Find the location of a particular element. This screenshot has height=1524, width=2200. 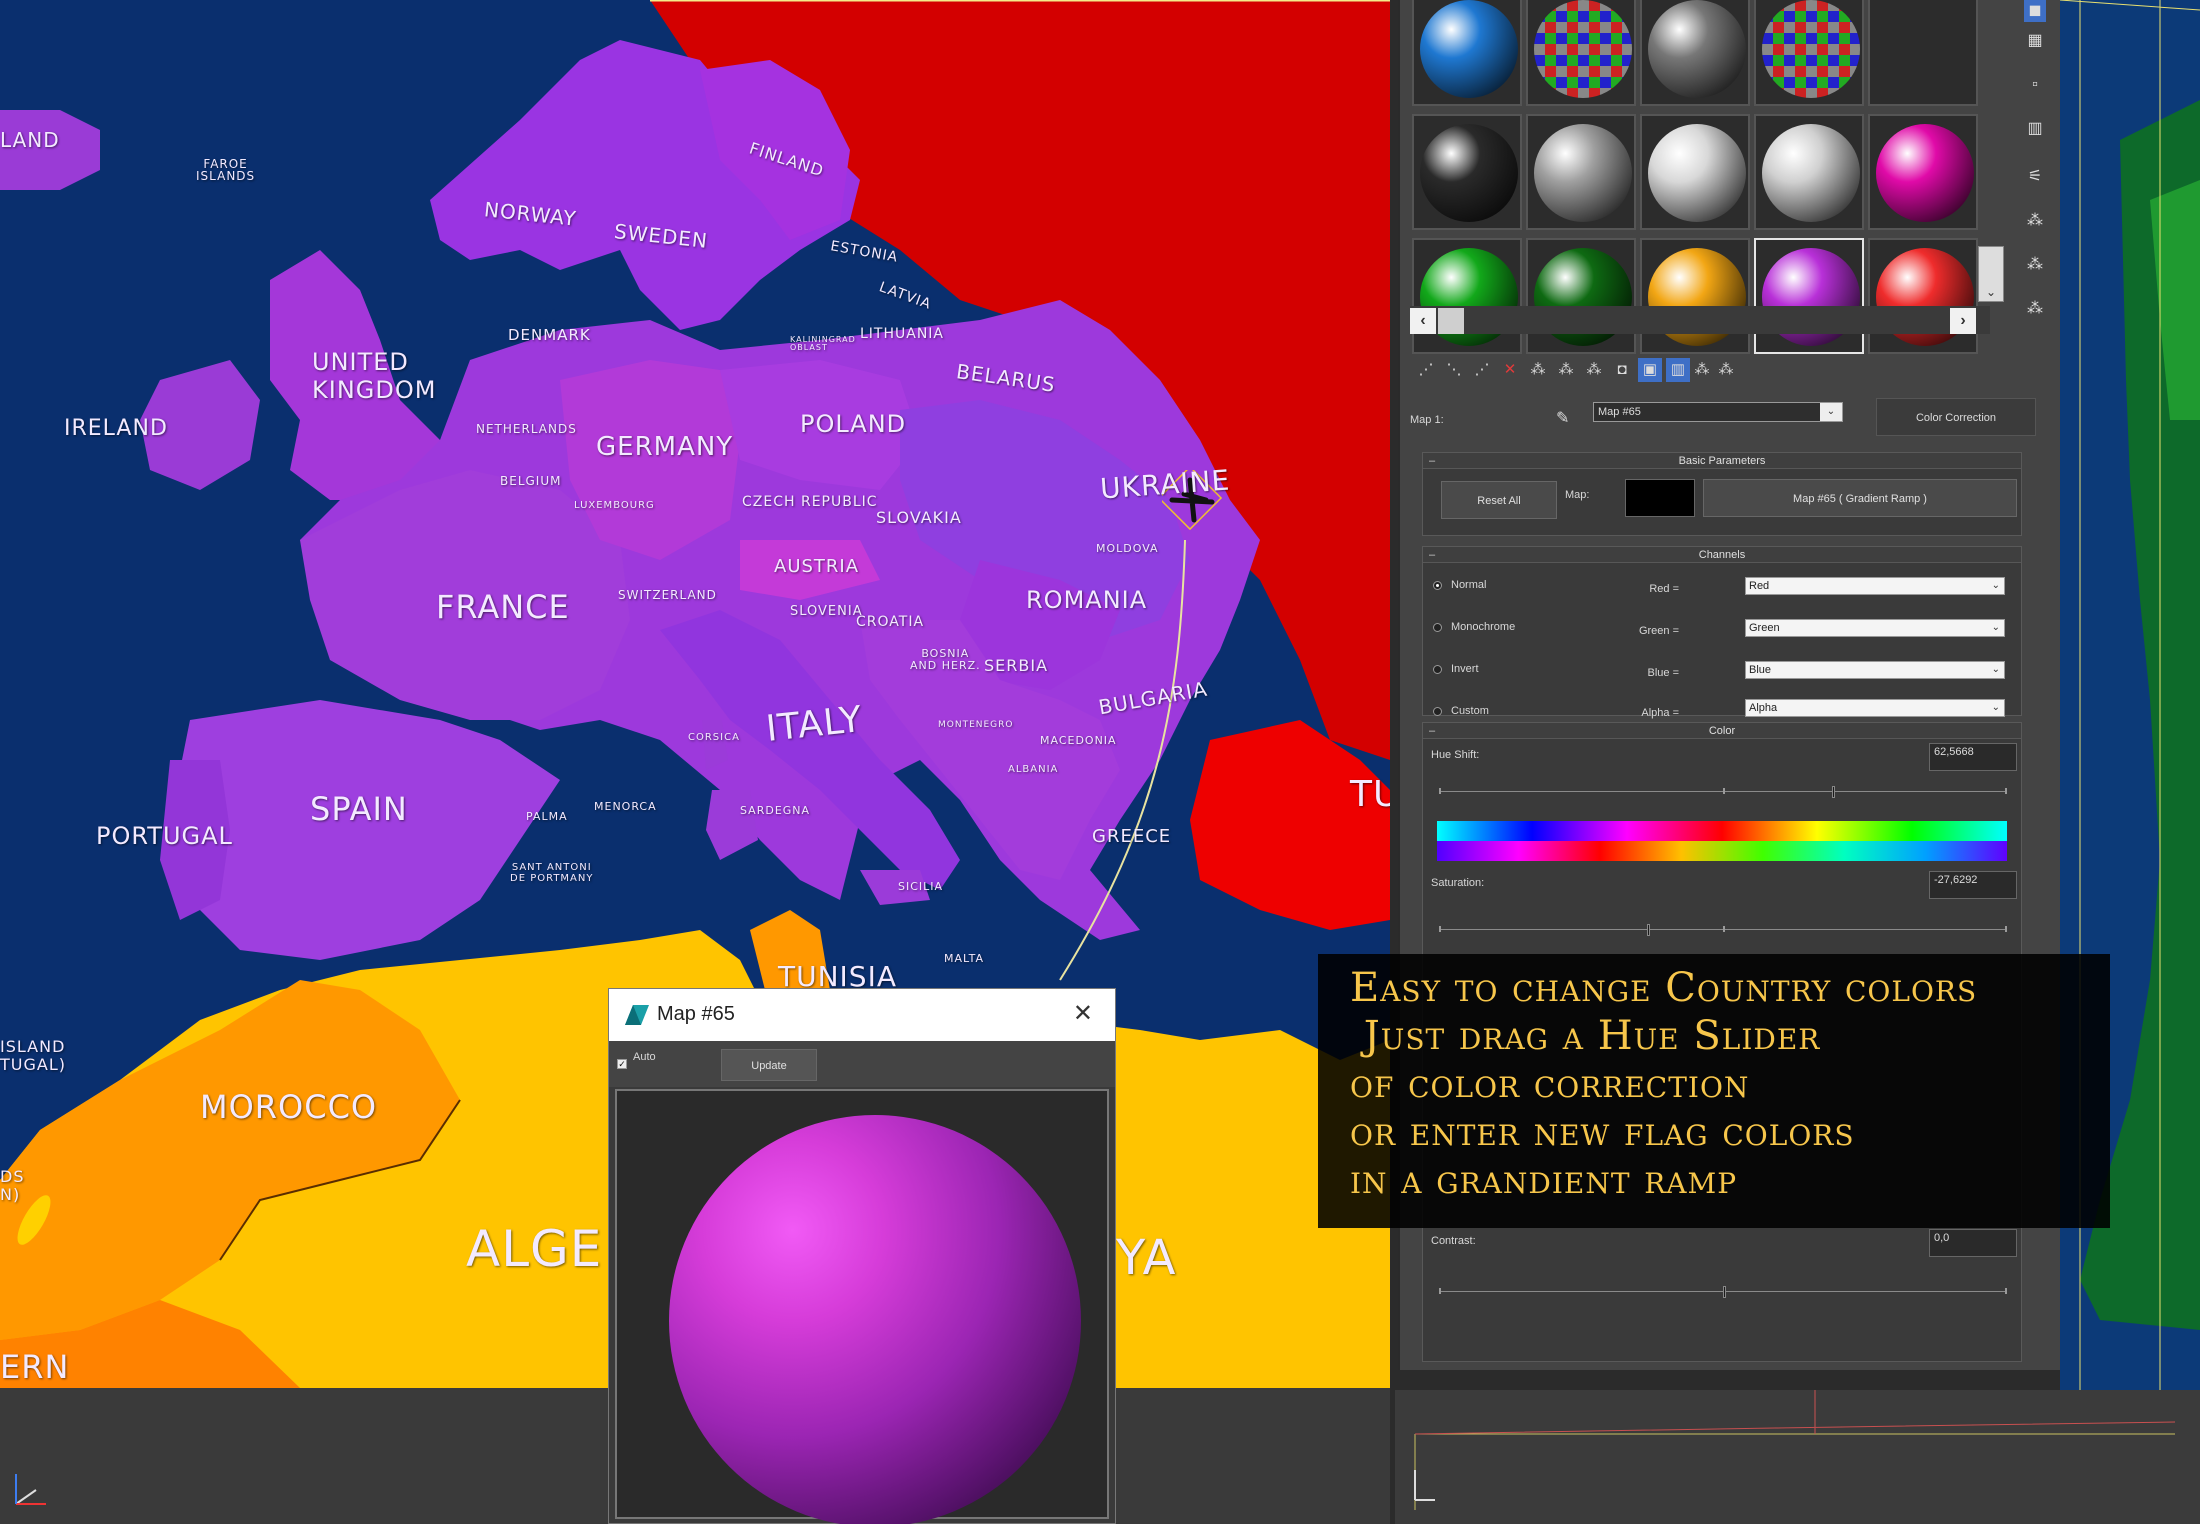

close-icon: ✕ is located at coordinates (1083, 1013).